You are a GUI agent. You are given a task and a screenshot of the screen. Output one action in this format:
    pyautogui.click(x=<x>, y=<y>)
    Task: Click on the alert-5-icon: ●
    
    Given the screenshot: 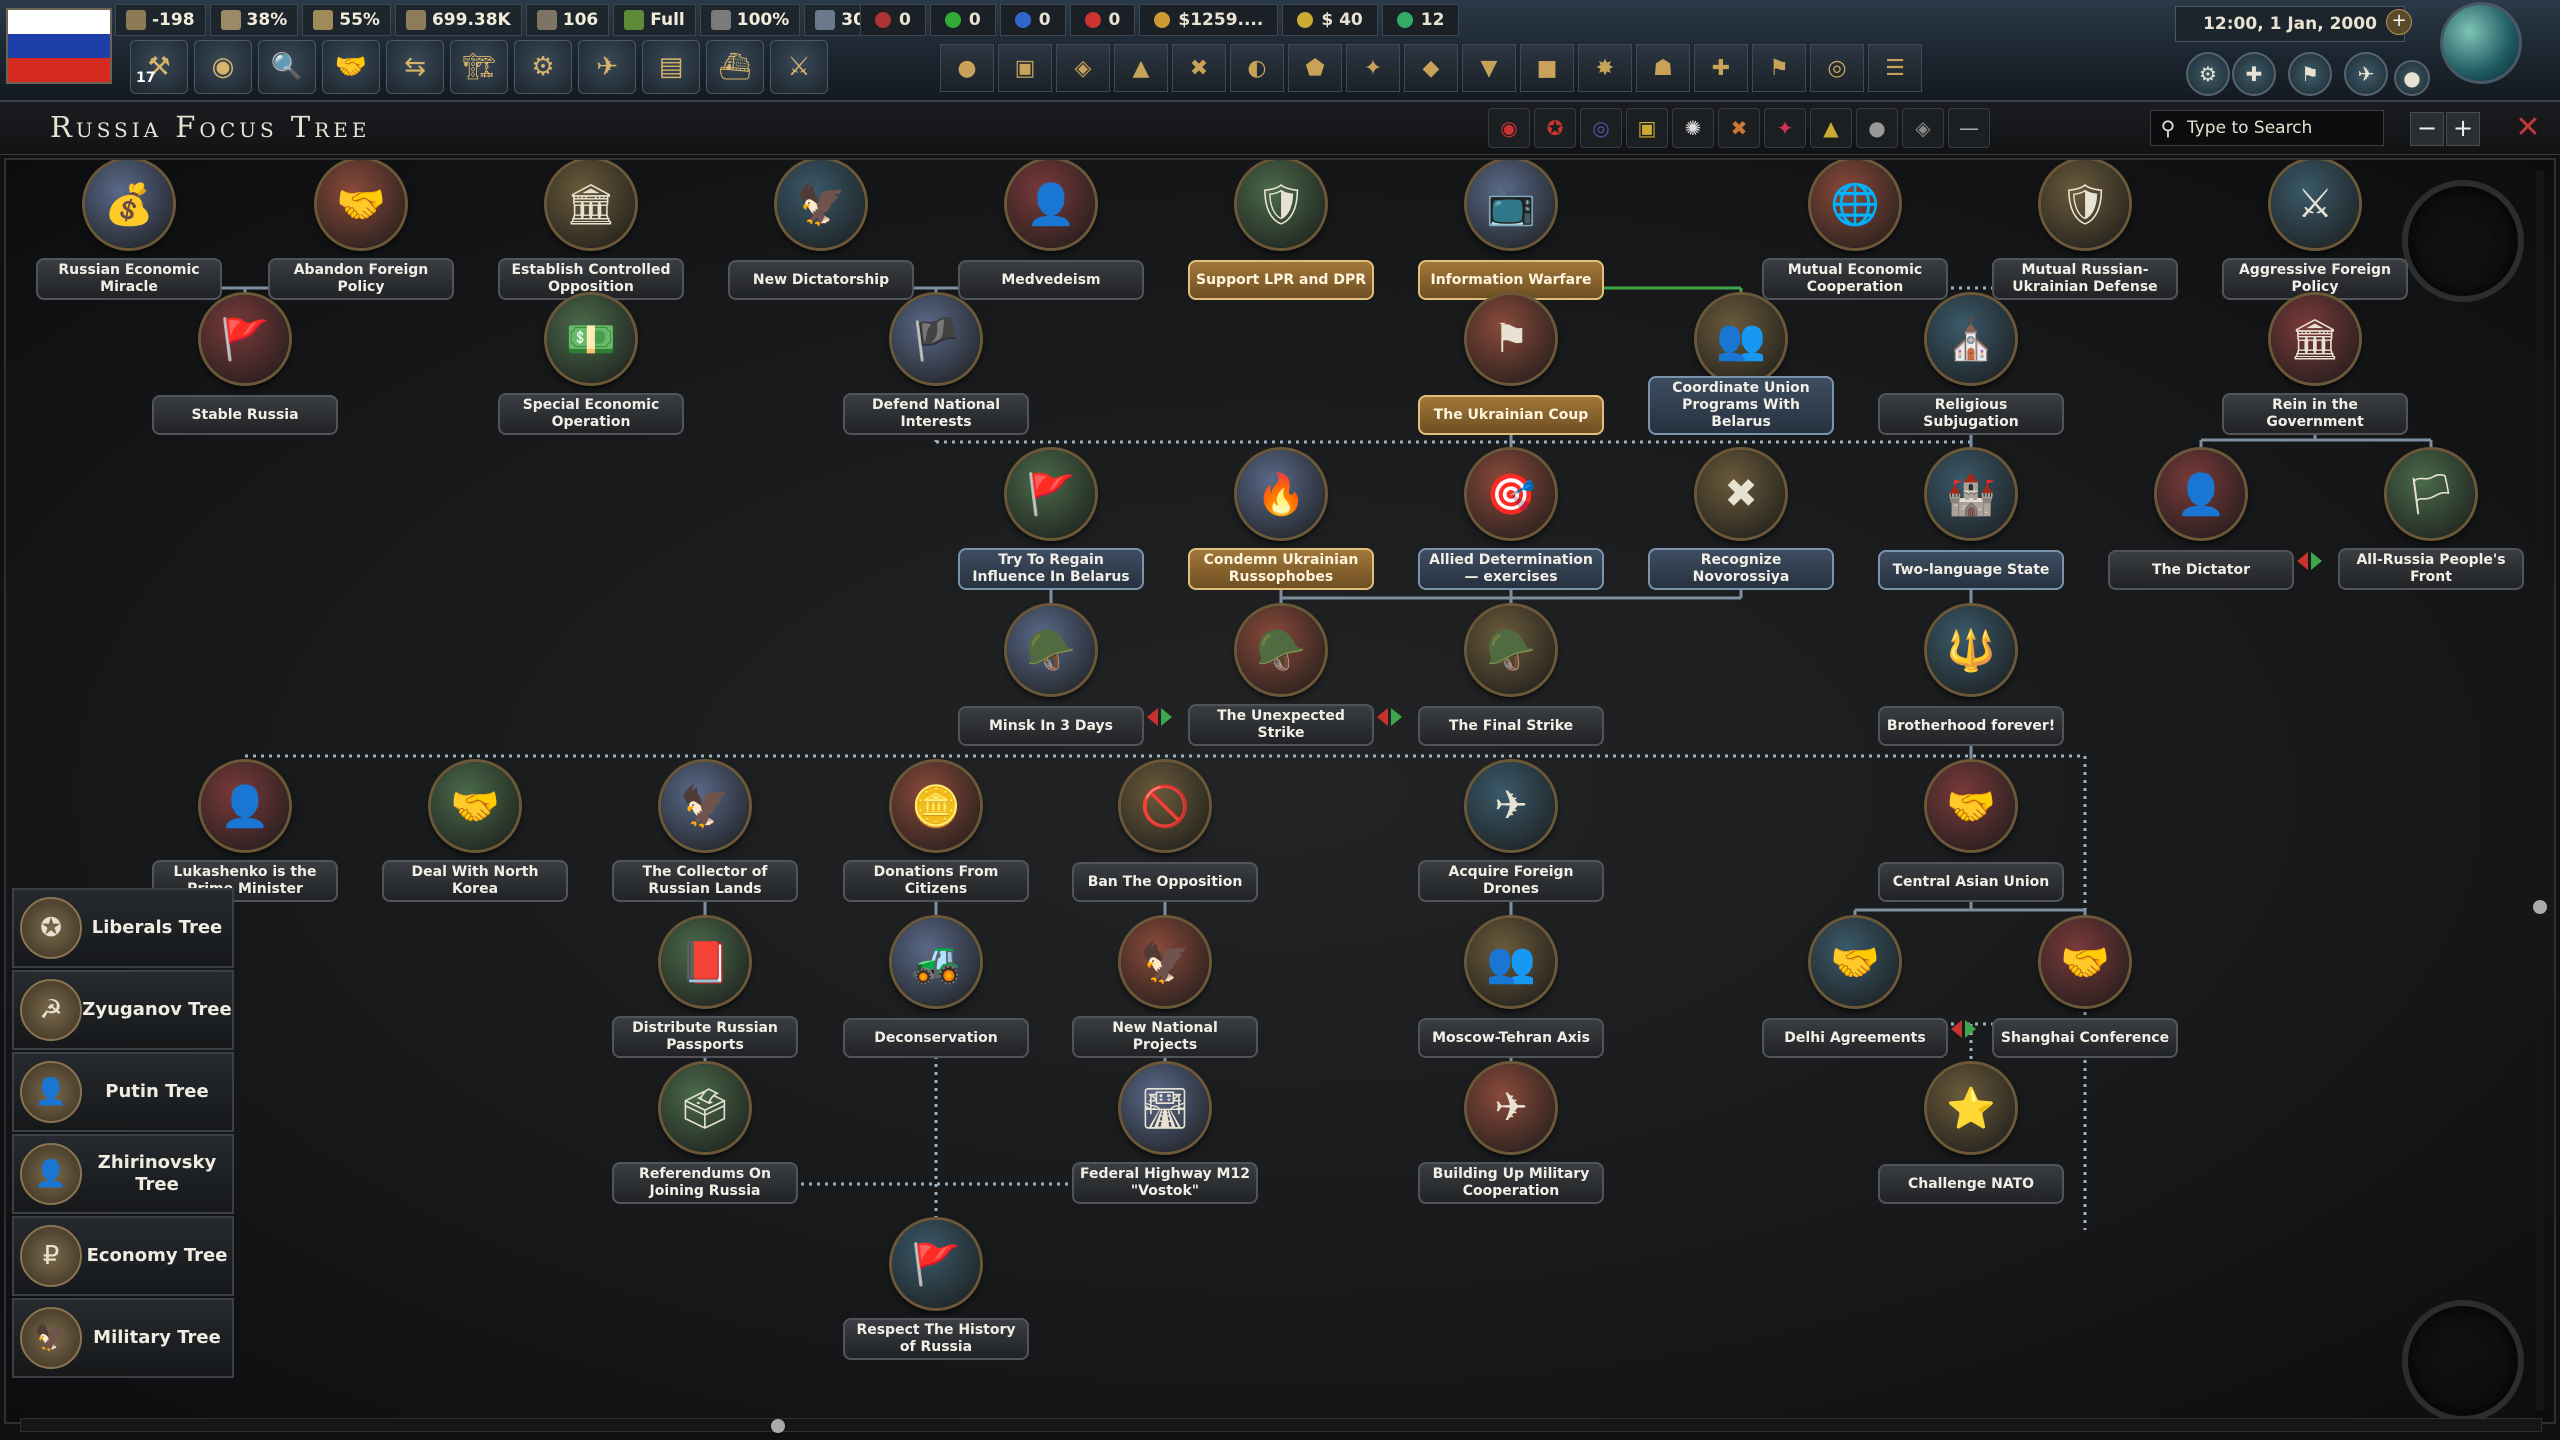 What is the action you would take?
    pyautogui.click(x=2412, y=78)
    